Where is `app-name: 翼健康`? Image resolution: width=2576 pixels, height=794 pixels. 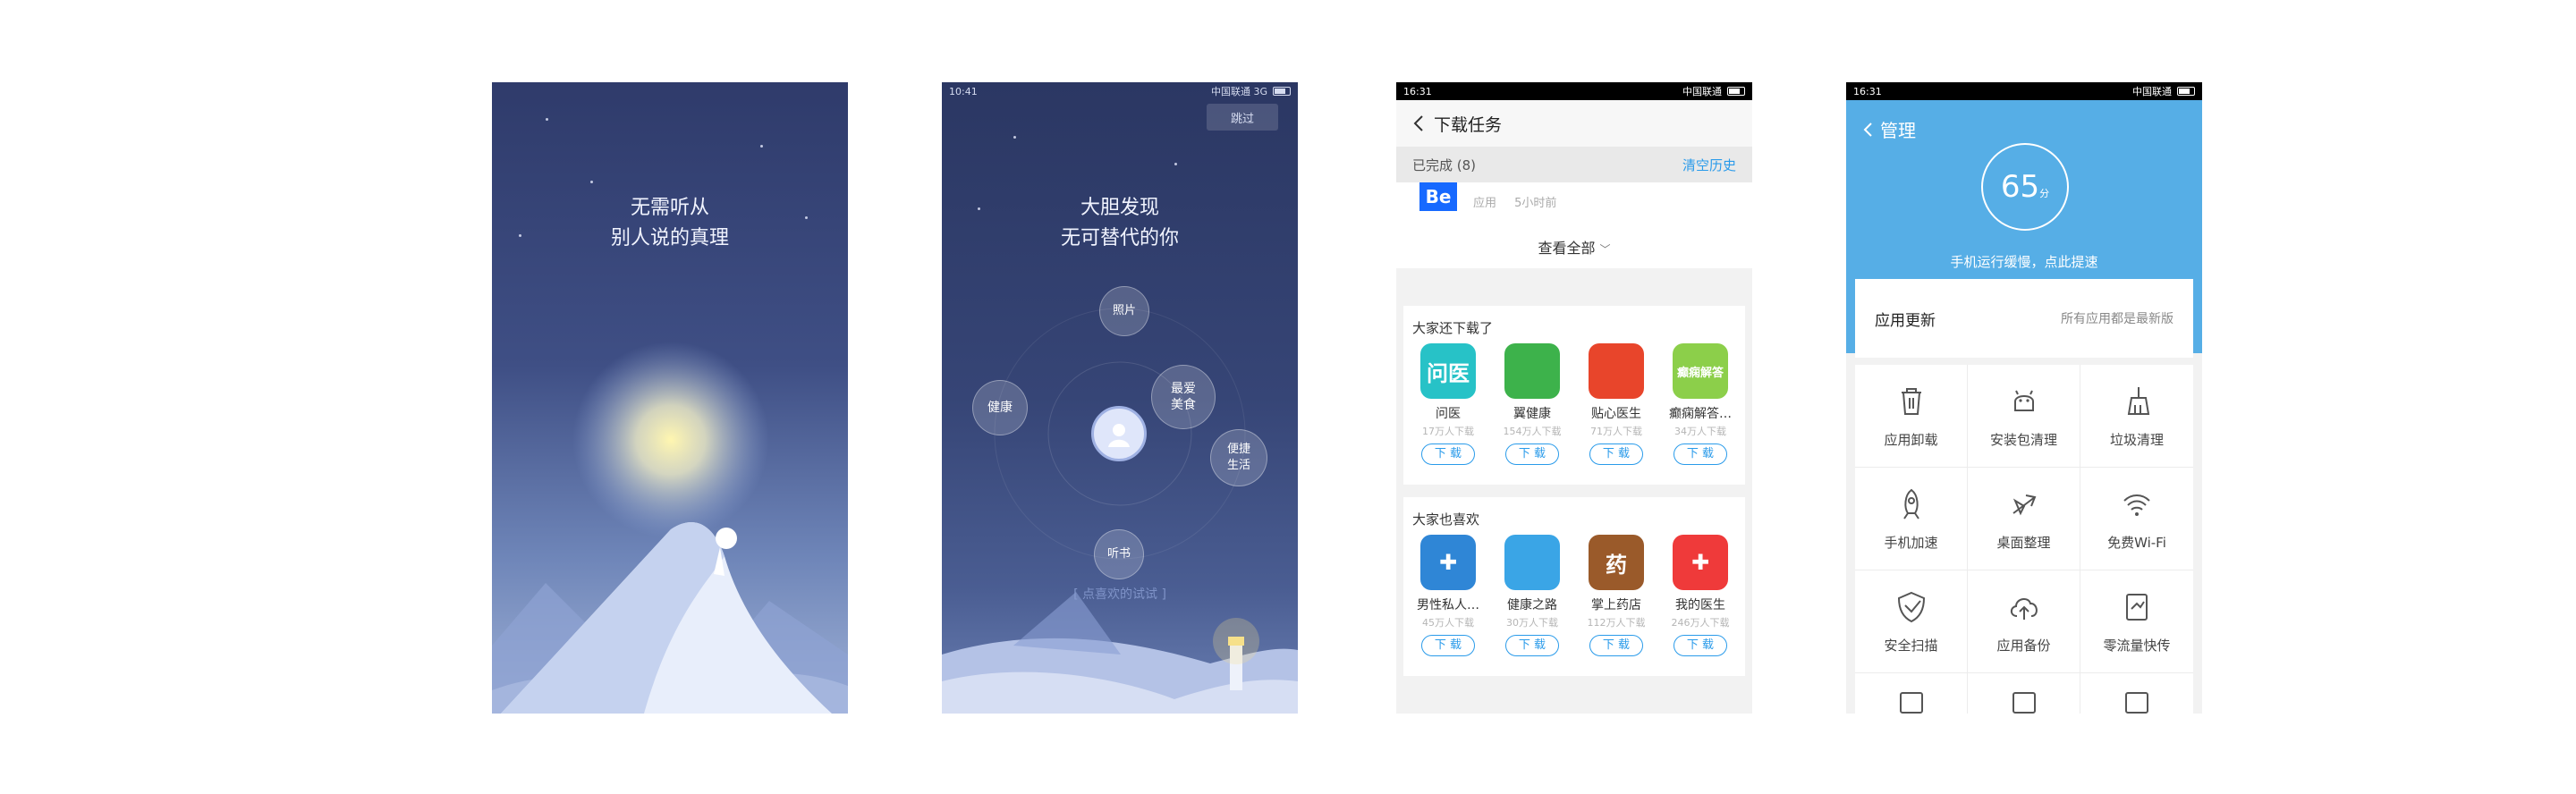
app-name: 翼健康 is located at coordinates (1532, 414).